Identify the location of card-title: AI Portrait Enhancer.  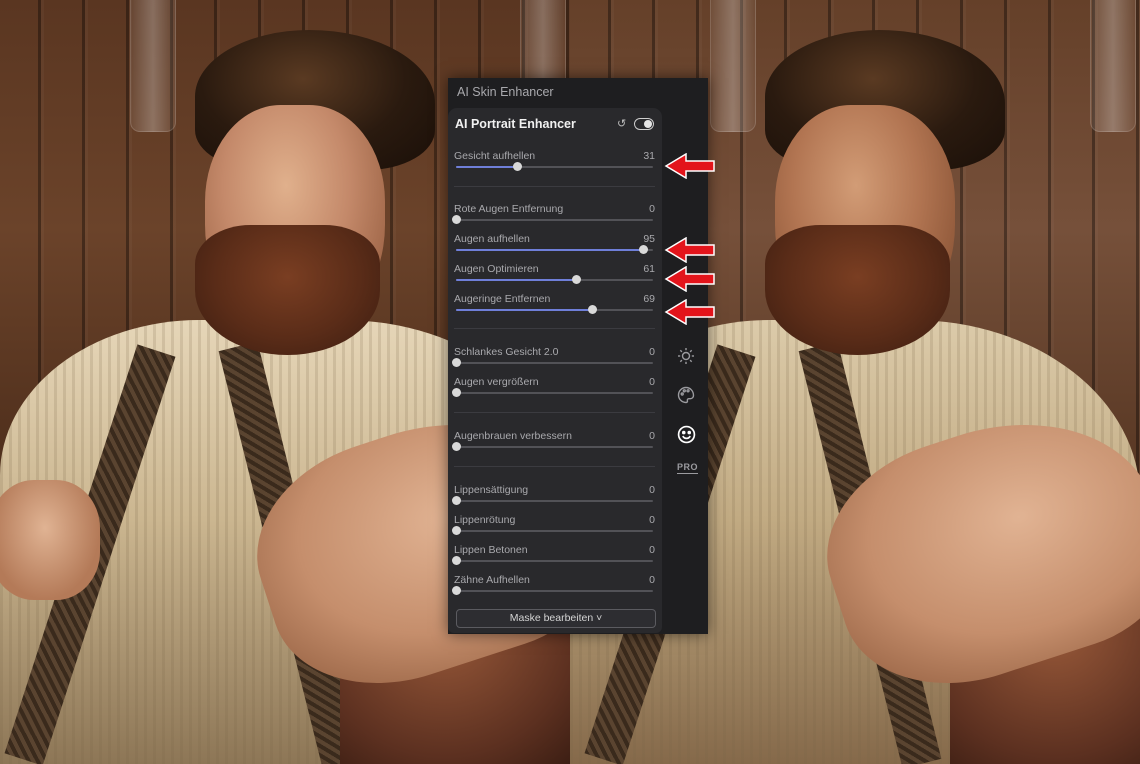
(515, 124).